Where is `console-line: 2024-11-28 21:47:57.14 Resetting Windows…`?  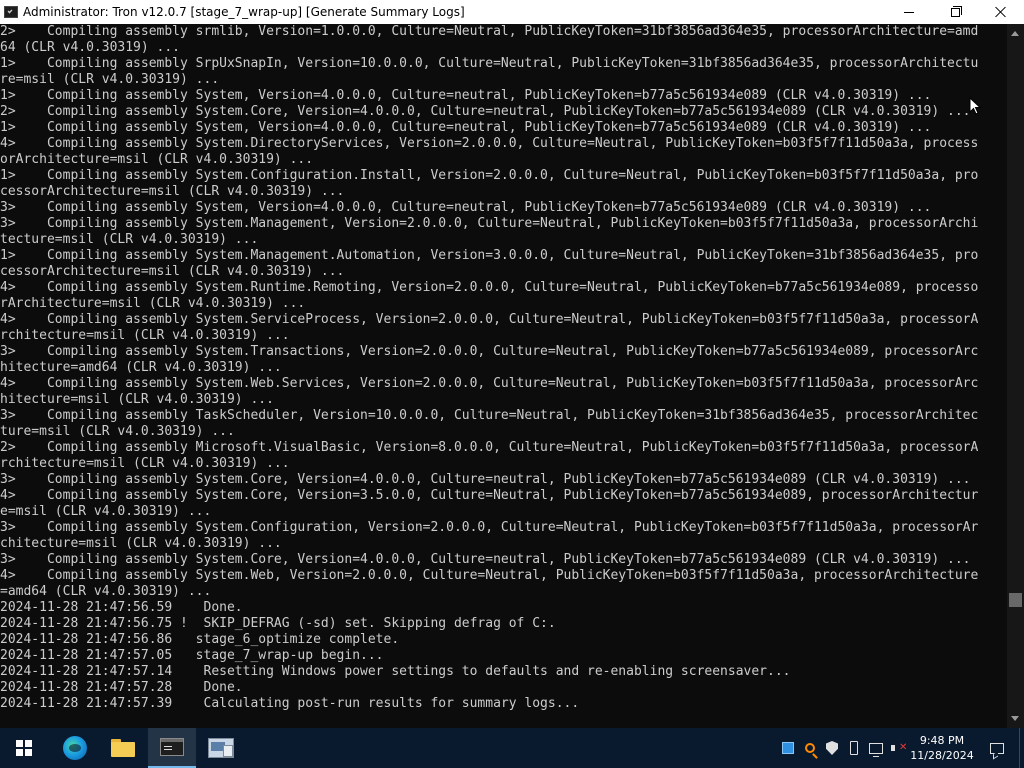
console-line: 2024-11-28 21:47:57.14 Resetting Windows… is located at coordinates (395, 671).